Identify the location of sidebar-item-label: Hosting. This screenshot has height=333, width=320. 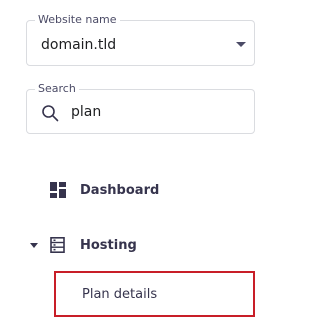
(108, 245).